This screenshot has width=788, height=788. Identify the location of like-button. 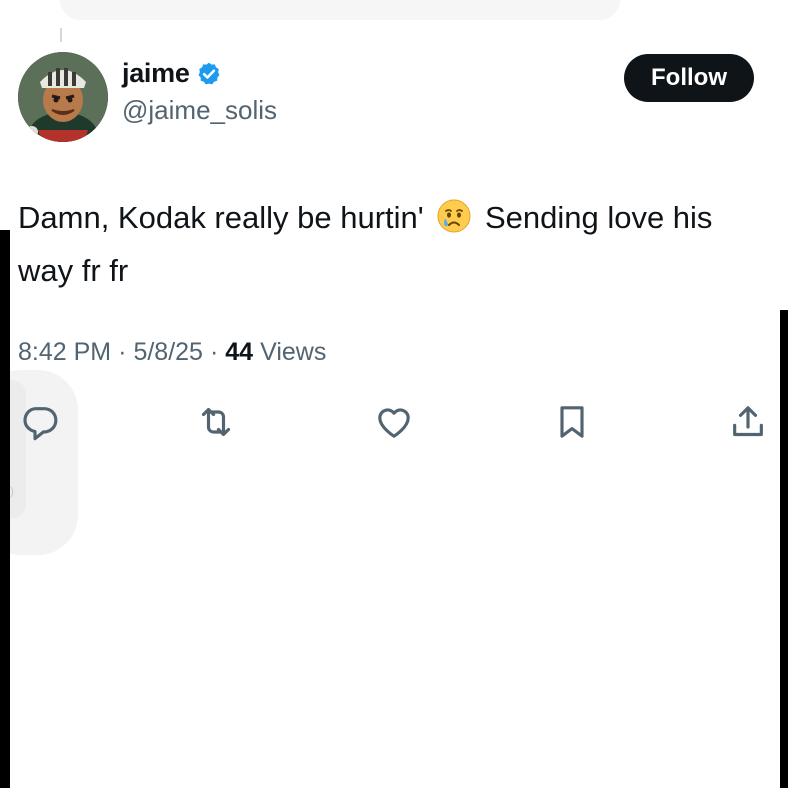
(394, 422).